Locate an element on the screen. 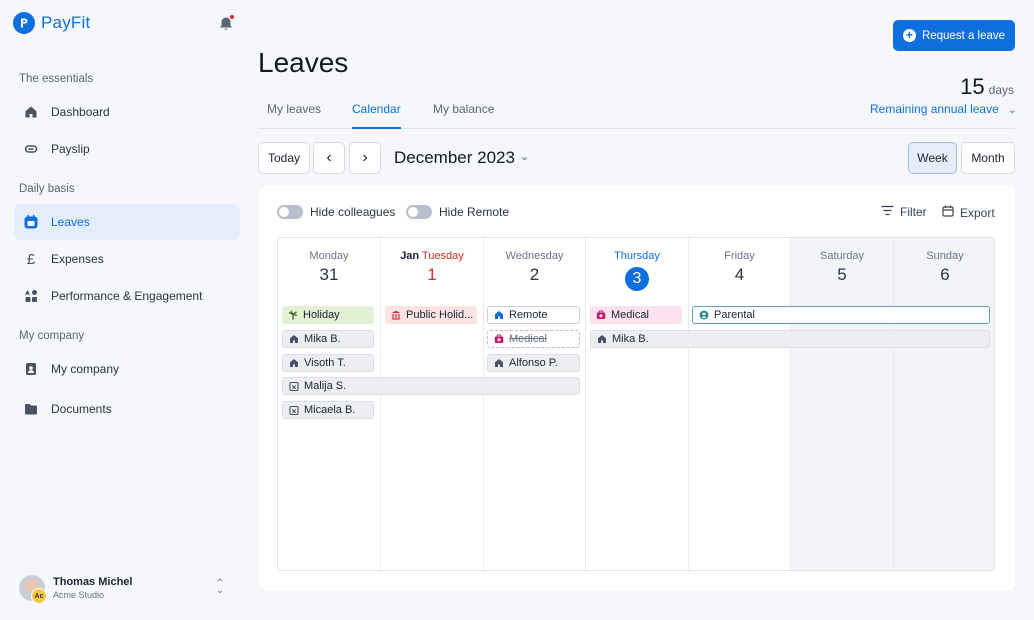 Image resolution: width=1034 pixels, height=620 pixels. filter-label: Filter is located at coordinates (913, 212).